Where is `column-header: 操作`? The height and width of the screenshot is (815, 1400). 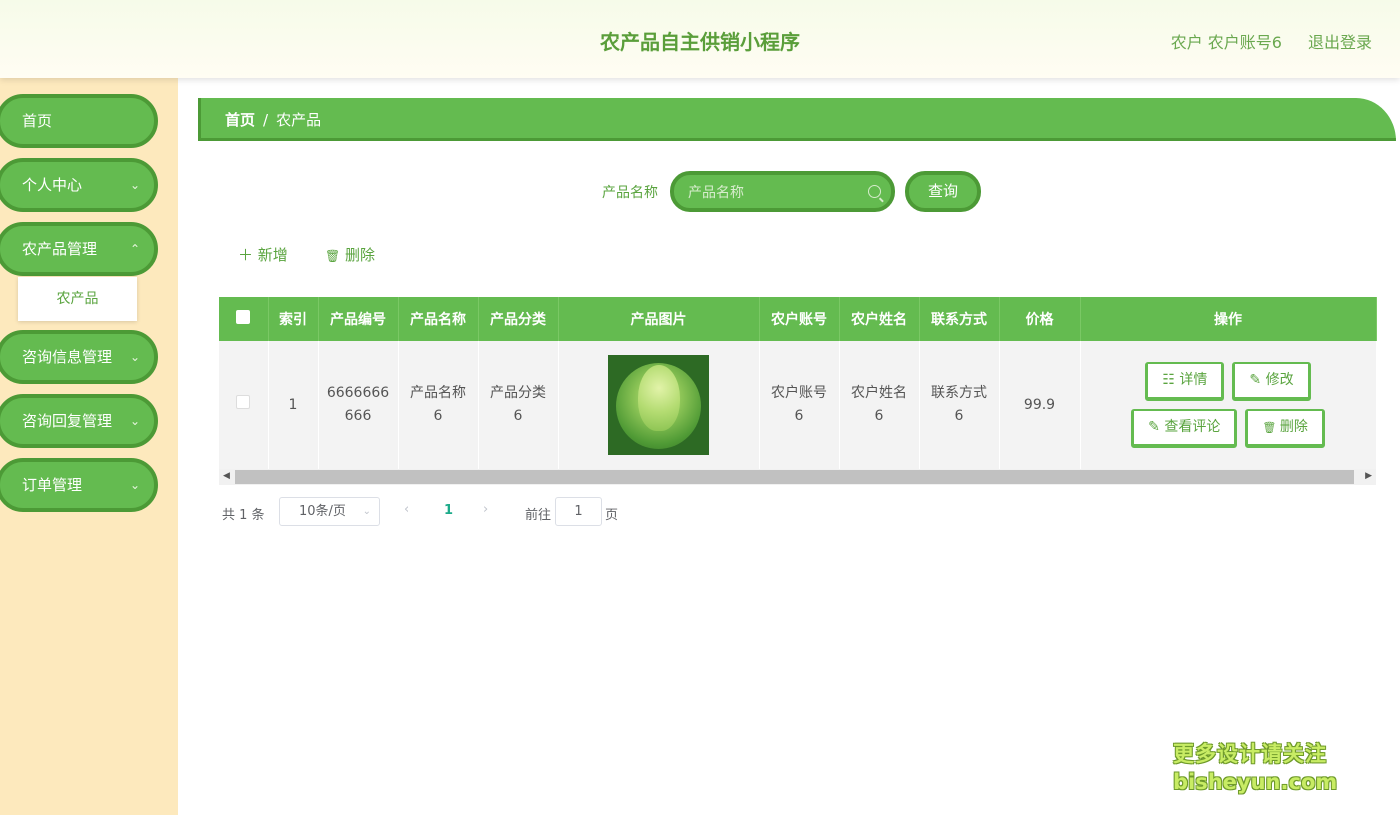
column-header: 操作 is located at coordinates (1228, 319).